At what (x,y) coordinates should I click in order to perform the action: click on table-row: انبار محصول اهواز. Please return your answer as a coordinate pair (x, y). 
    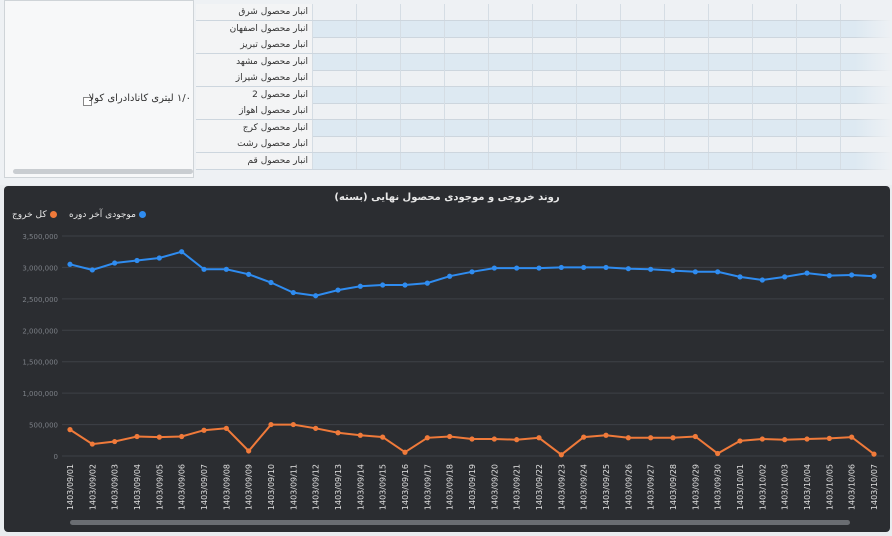
    Looking at the image, I should click on (544, 111).